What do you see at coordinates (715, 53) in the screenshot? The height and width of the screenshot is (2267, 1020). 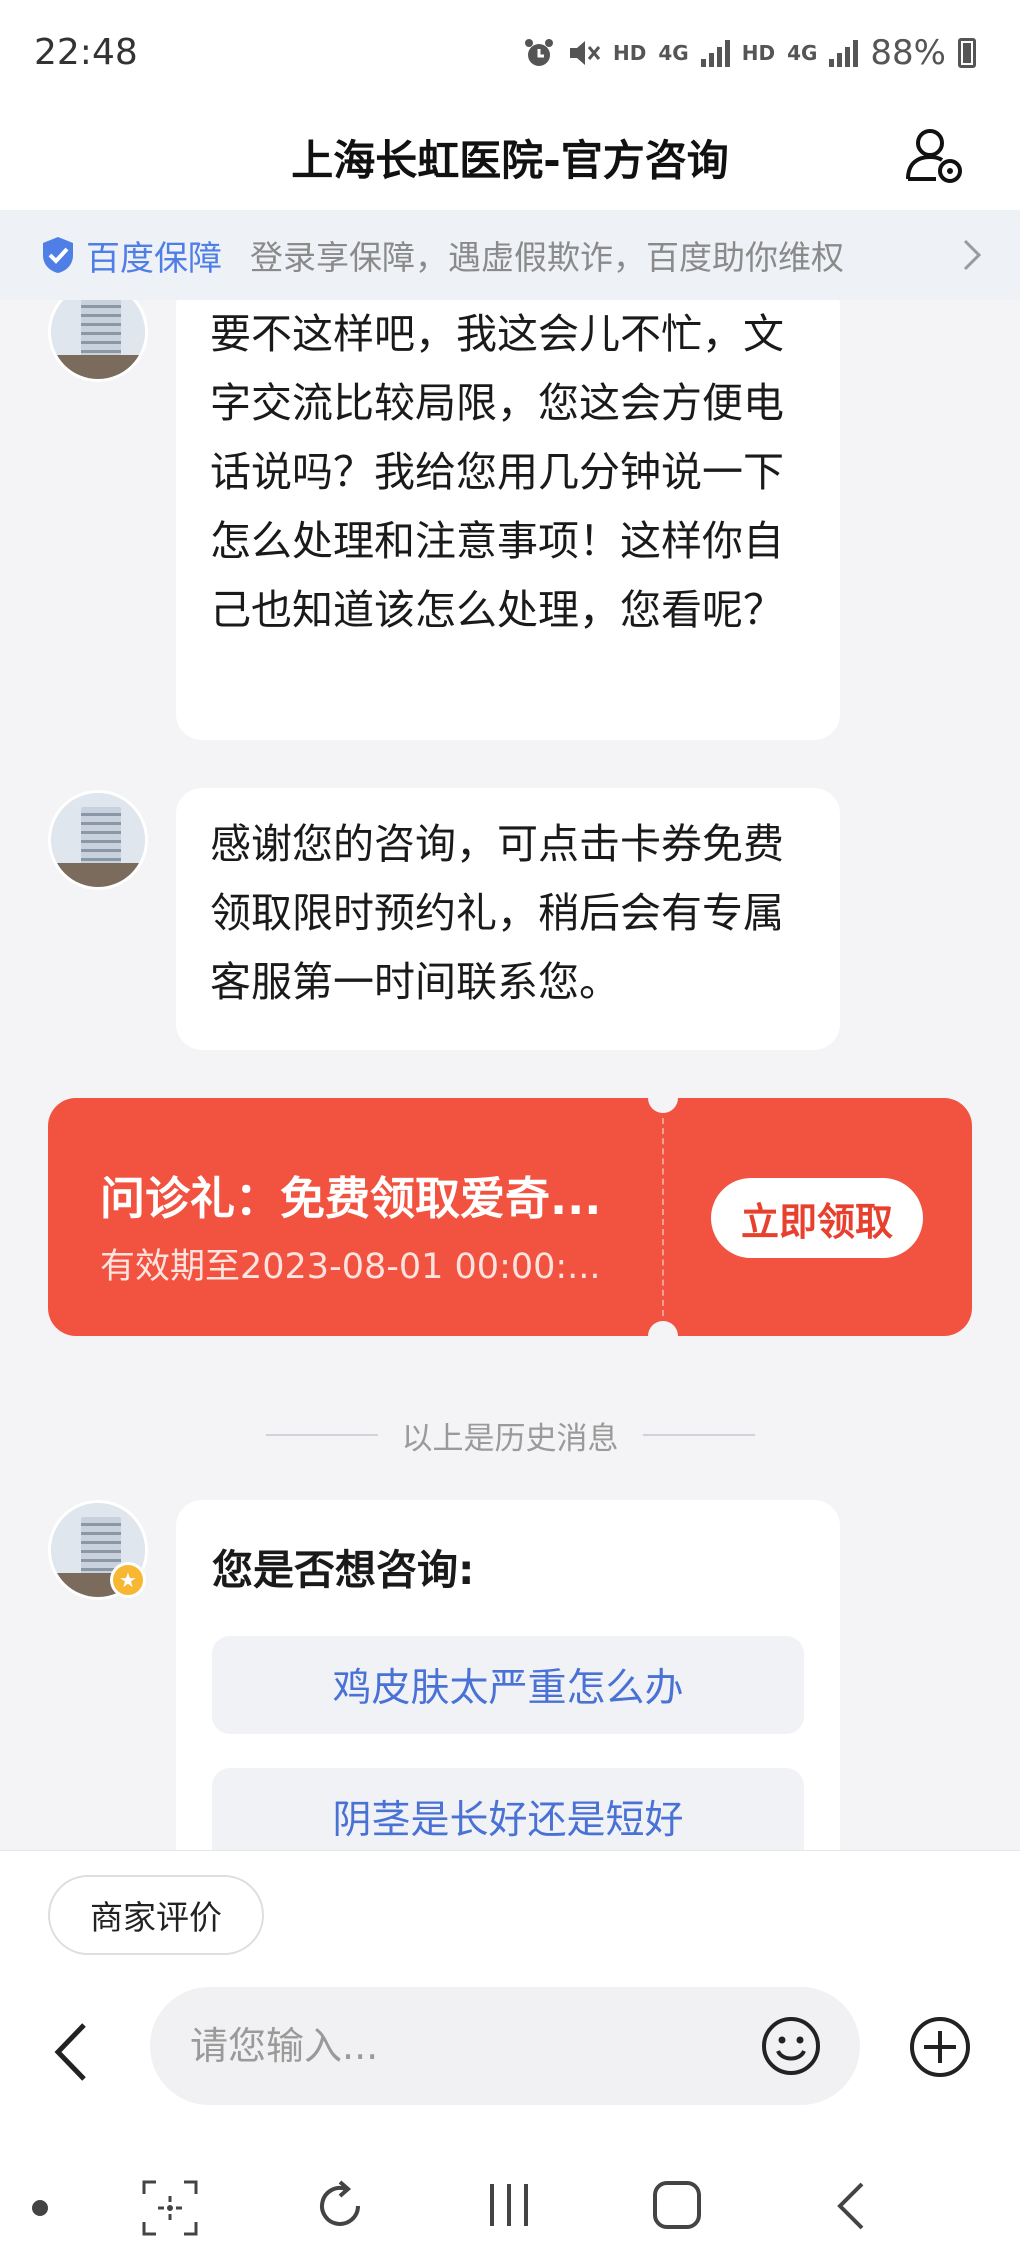 I see `signal-icon` at bounding box center [715, 53].